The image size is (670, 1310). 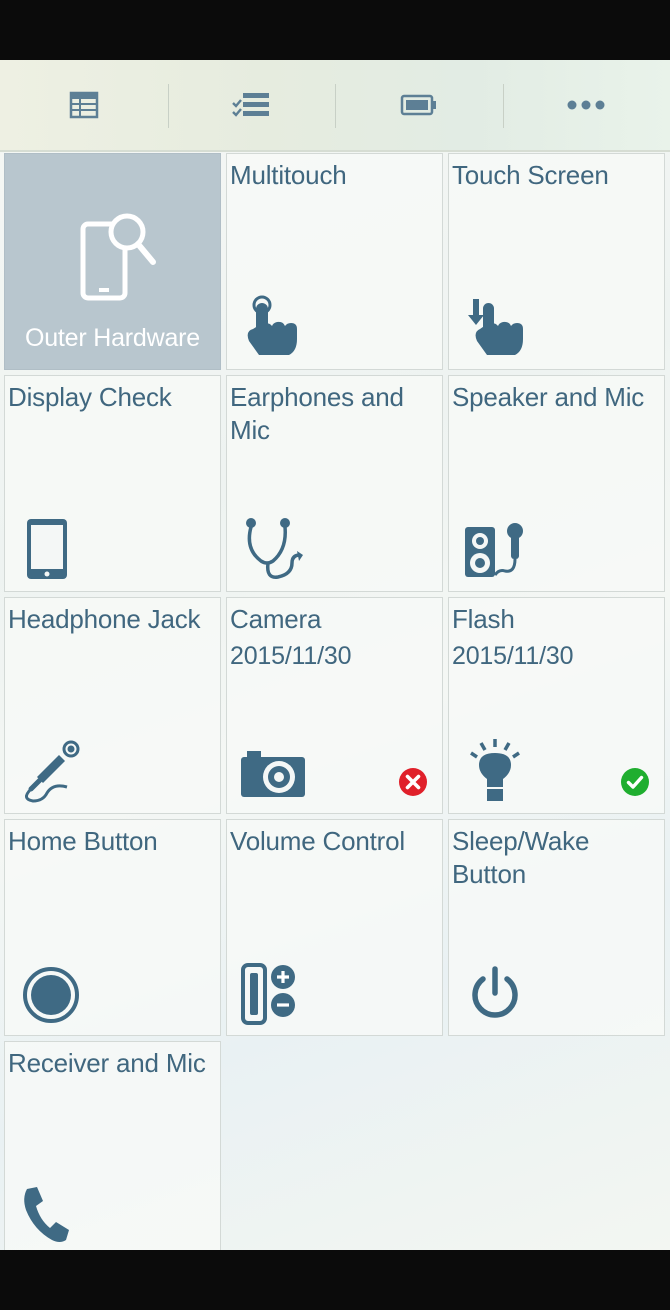 I want to click on status-bar, so click(x=335, y=30).